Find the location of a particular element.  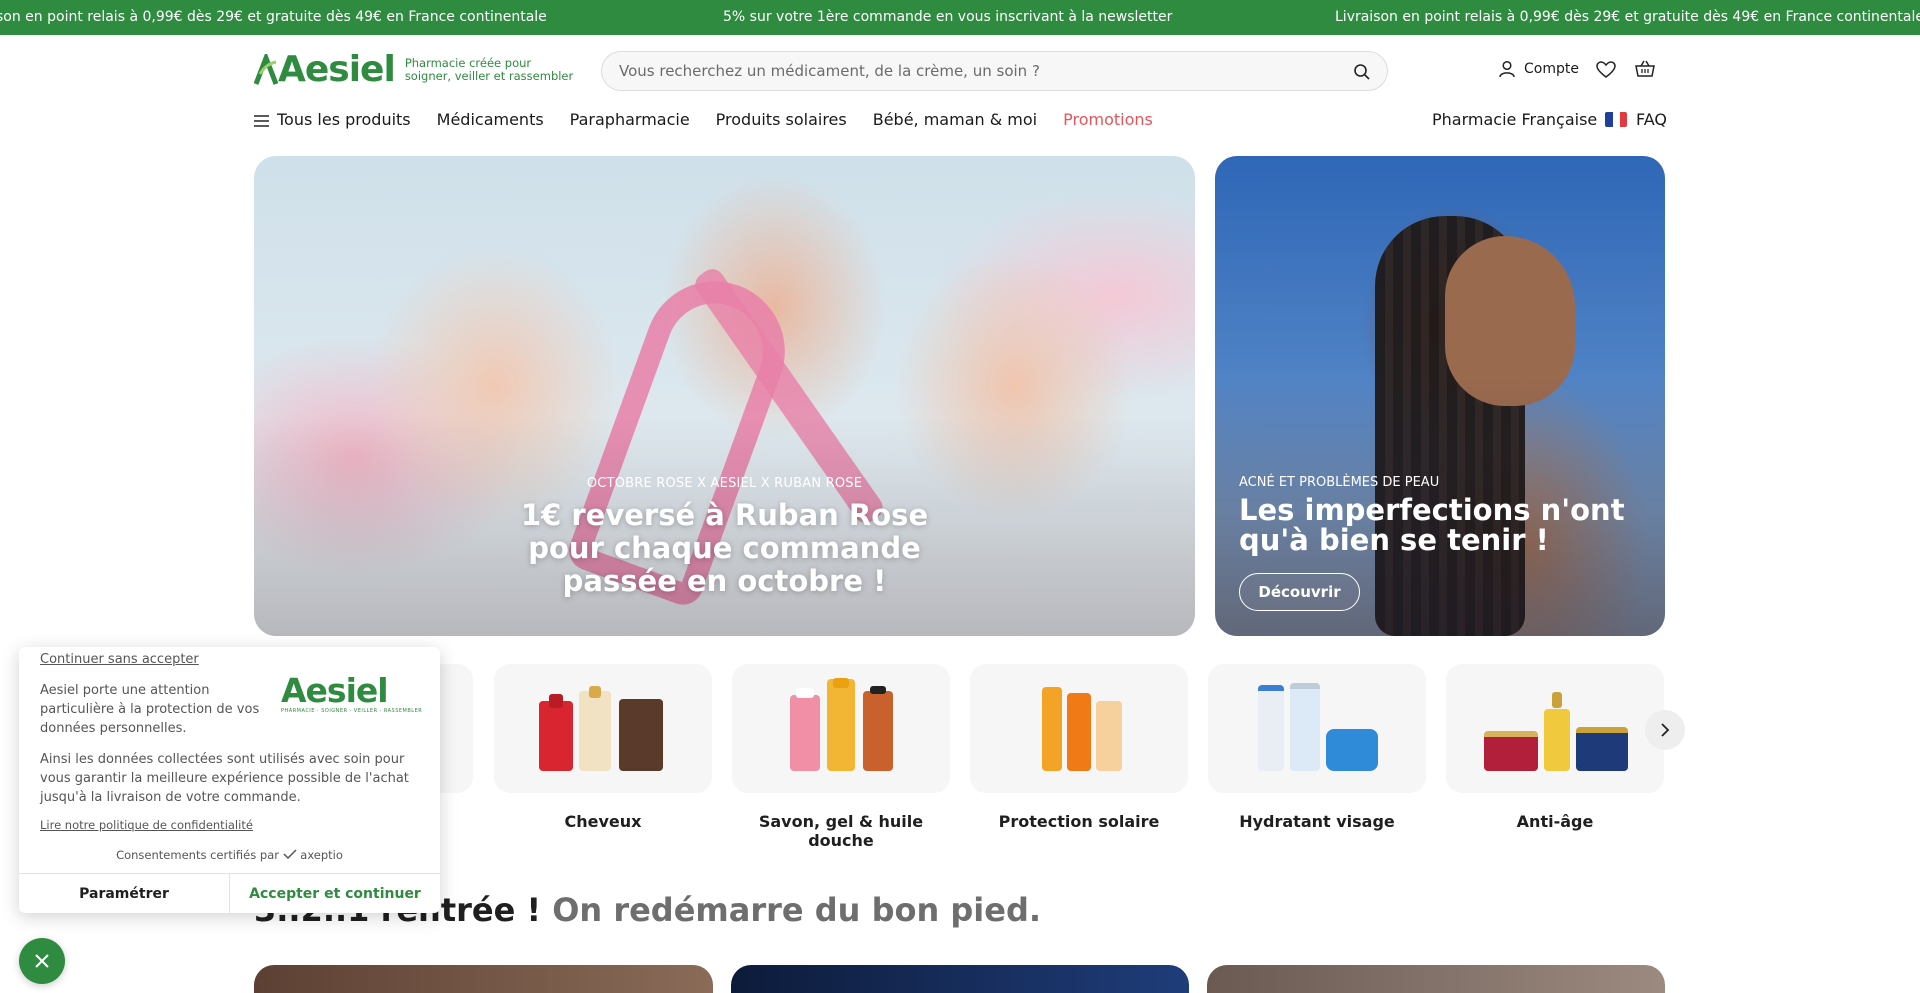

category-label: Hydratant visage is located at coordinates (1317, 821).